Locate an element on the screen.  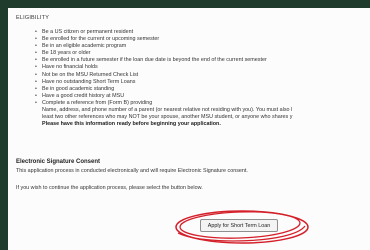
apply-short-term-loan-button: Apply for Short Term Loan is located at coordinates (239, 225).